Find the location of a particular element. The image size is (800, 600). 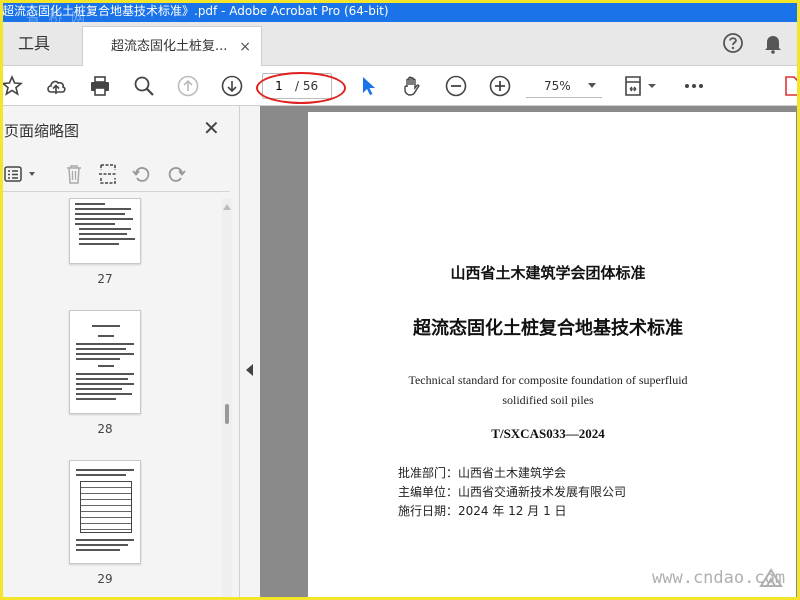

panel-title: 页面缩略图 is located at coordinates (42, 131).